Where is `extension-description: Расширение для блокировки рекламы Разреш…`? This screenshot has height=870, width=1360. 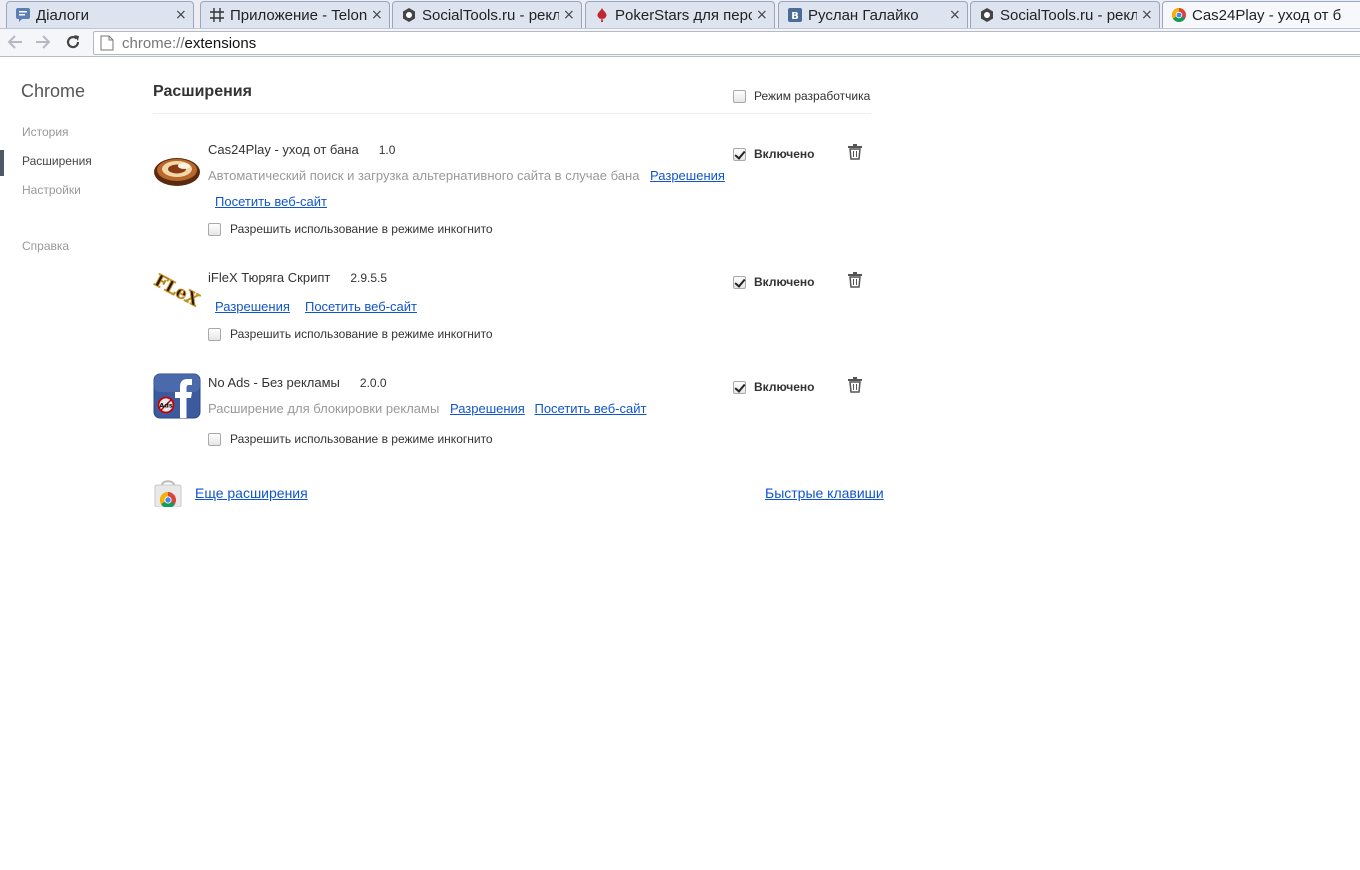
extension-description: Расширение для блокировки рекламы Разреш… is located at coordinates (427, 408).